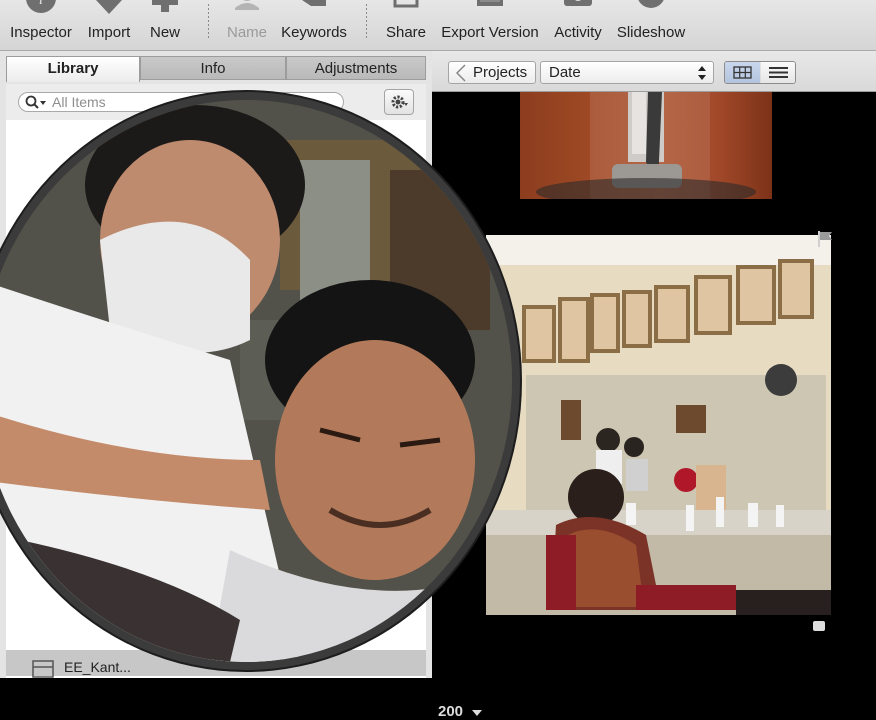  I want to click on browser-header: Projects Date, so click(654, 71).